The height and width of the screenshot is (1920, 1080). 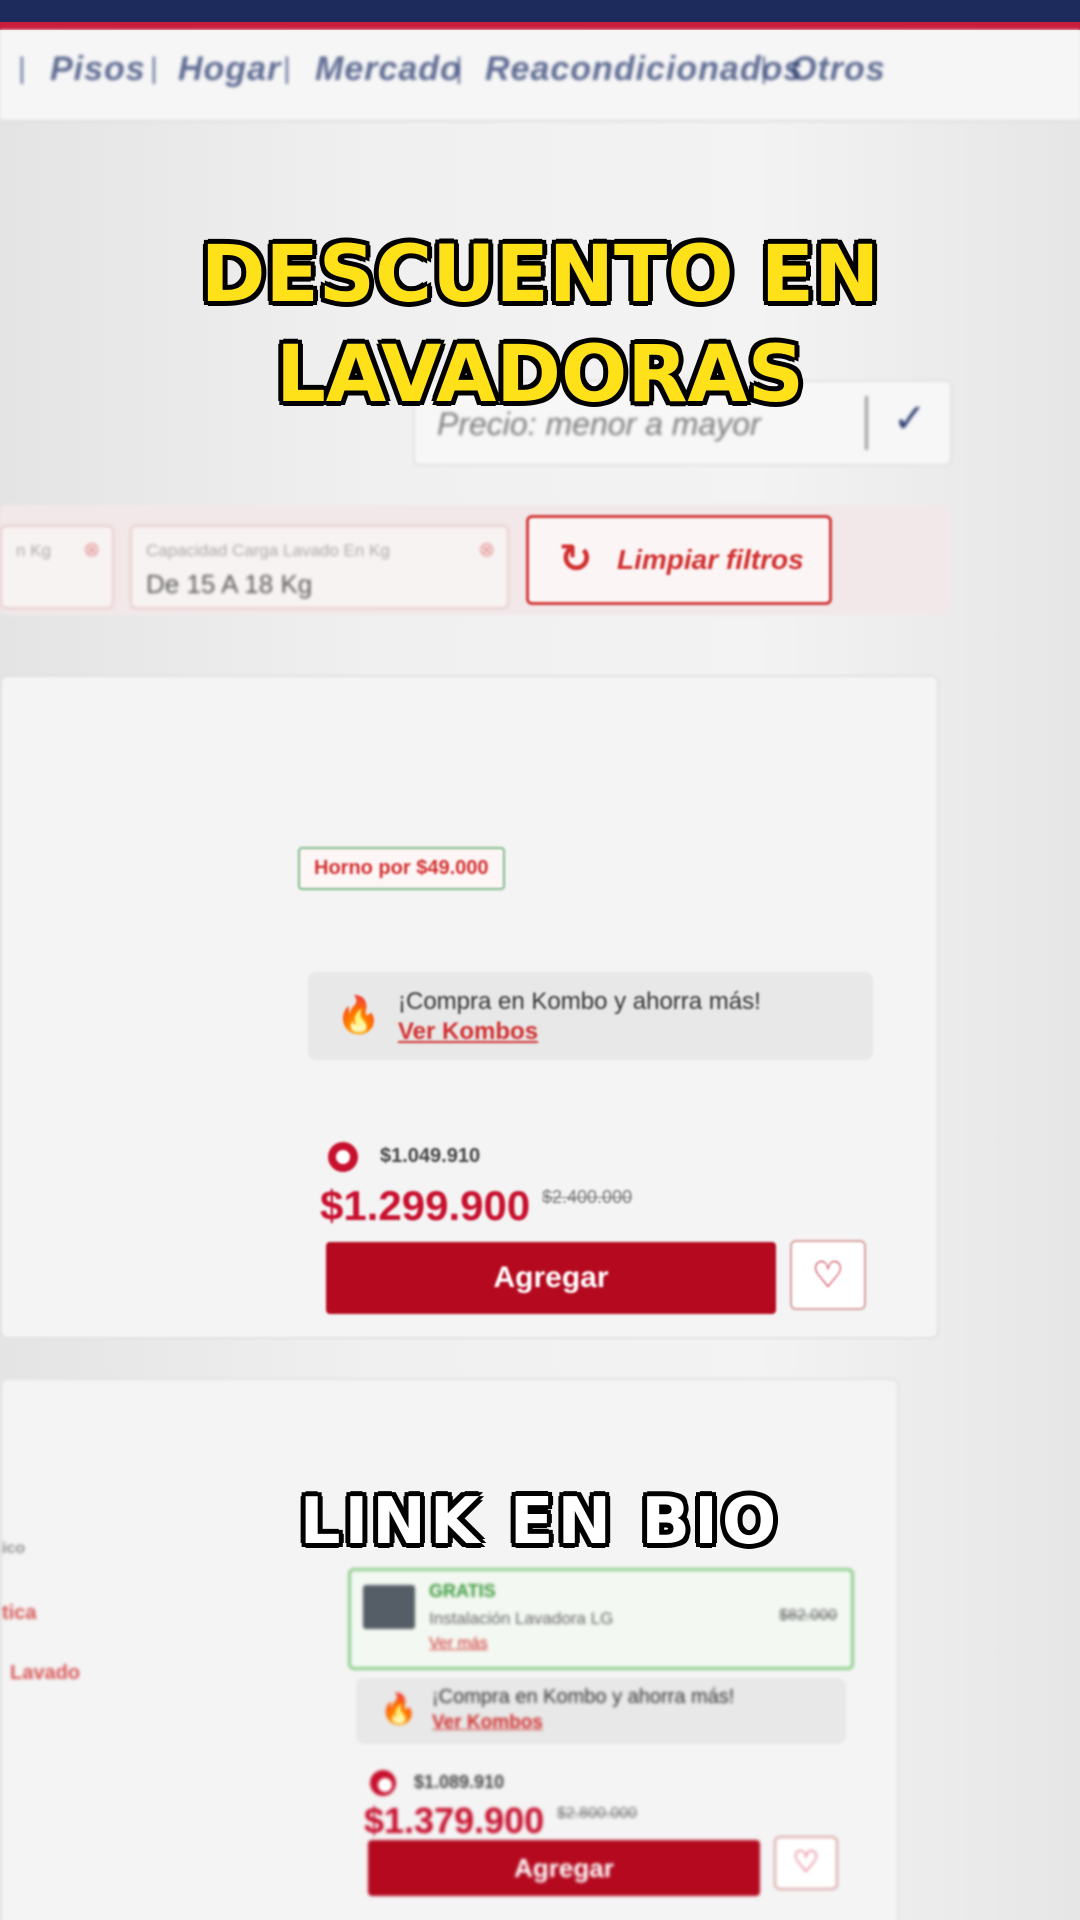 I want to click on old-price: $2.400.000, so click(x=587, y=1197).